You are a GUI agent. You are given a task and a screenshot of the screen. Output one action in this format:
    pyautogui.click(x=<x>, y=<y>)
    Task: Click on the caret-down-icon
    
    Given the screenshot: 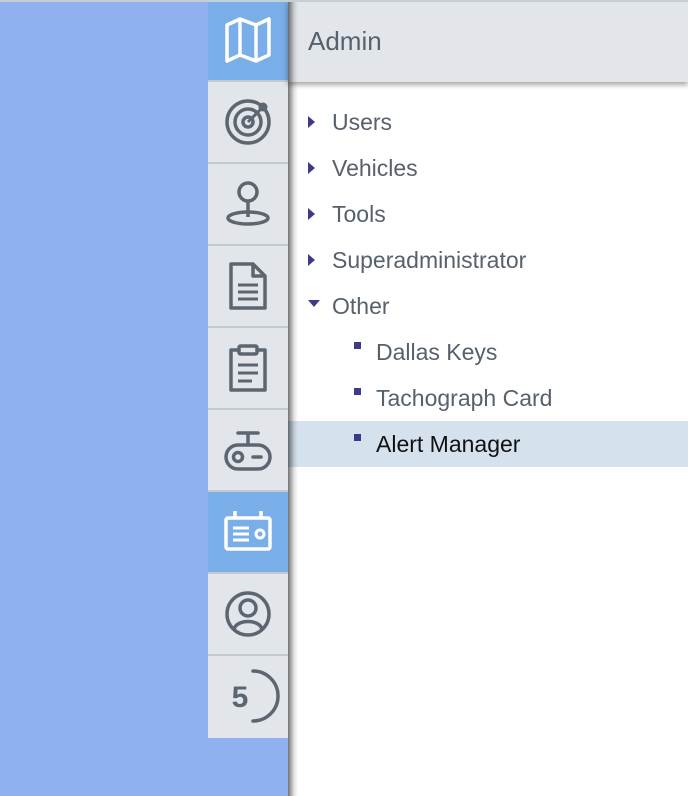 What is the action you would take?
    pyautogui.click(x=314, y=303)
    